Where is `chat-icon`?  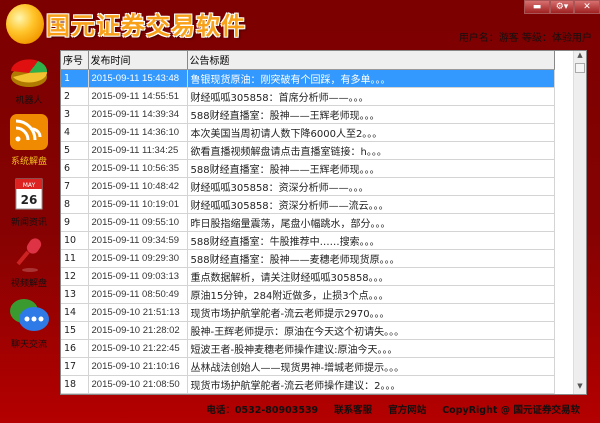
chat-icon is located at coordinates (29, 315).